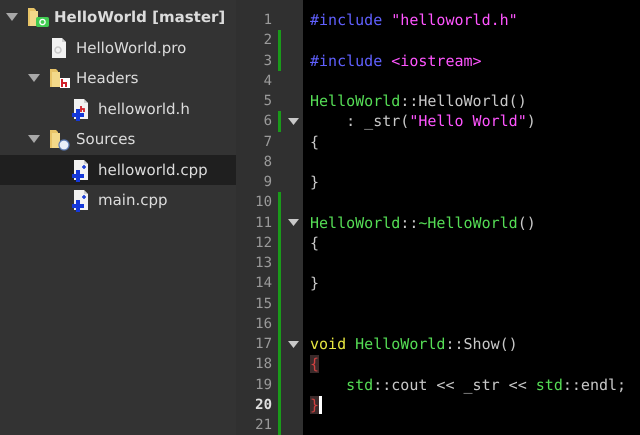 This screenshot has width=640, height=435. What do you see at coordinates (267, 182) in the screenshot?
I see `line-number: 9` at bounding box center [267, 182].